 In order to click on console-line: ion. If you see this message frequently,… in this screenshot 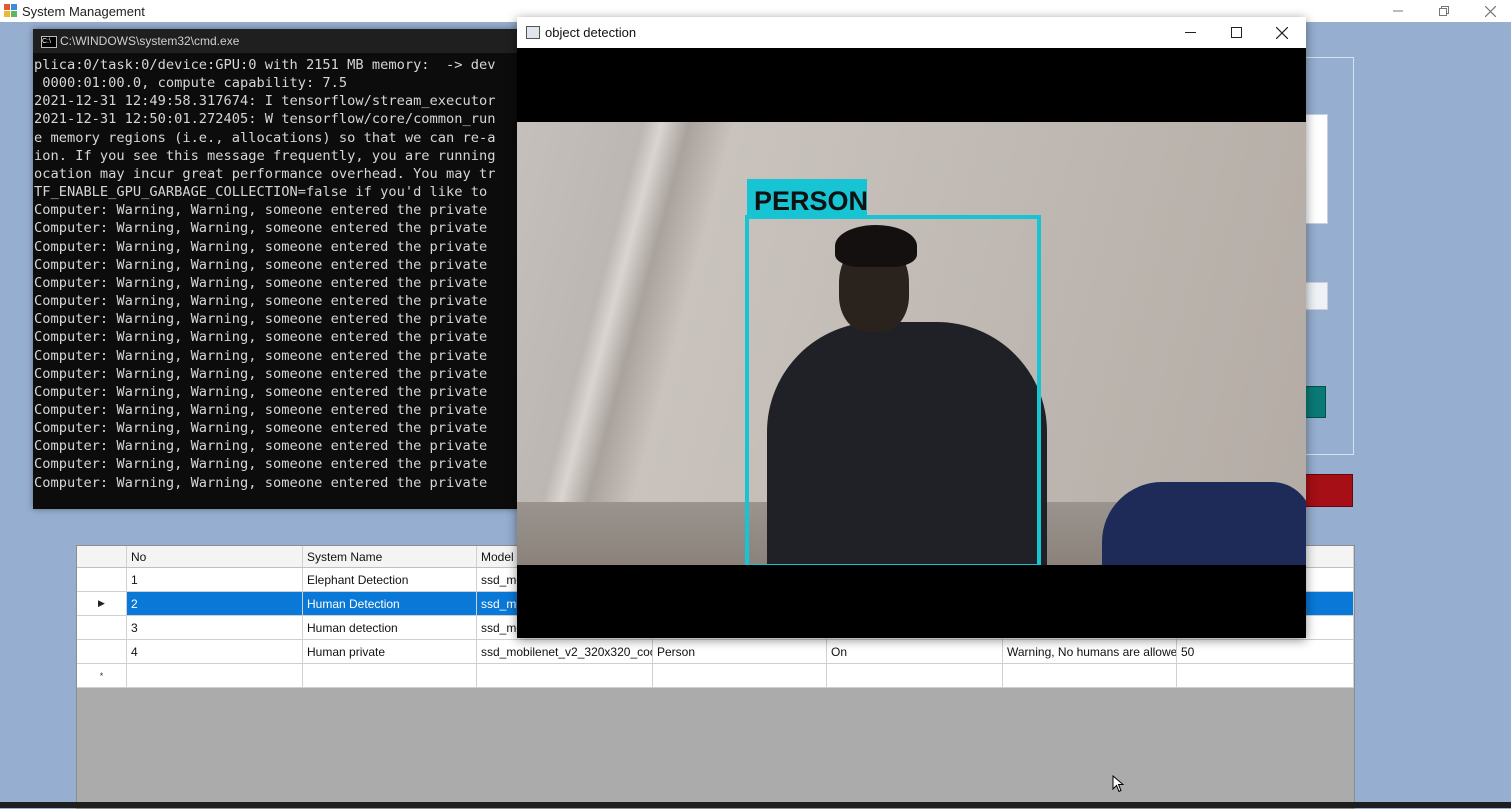, I will do `click(265, 155)`.